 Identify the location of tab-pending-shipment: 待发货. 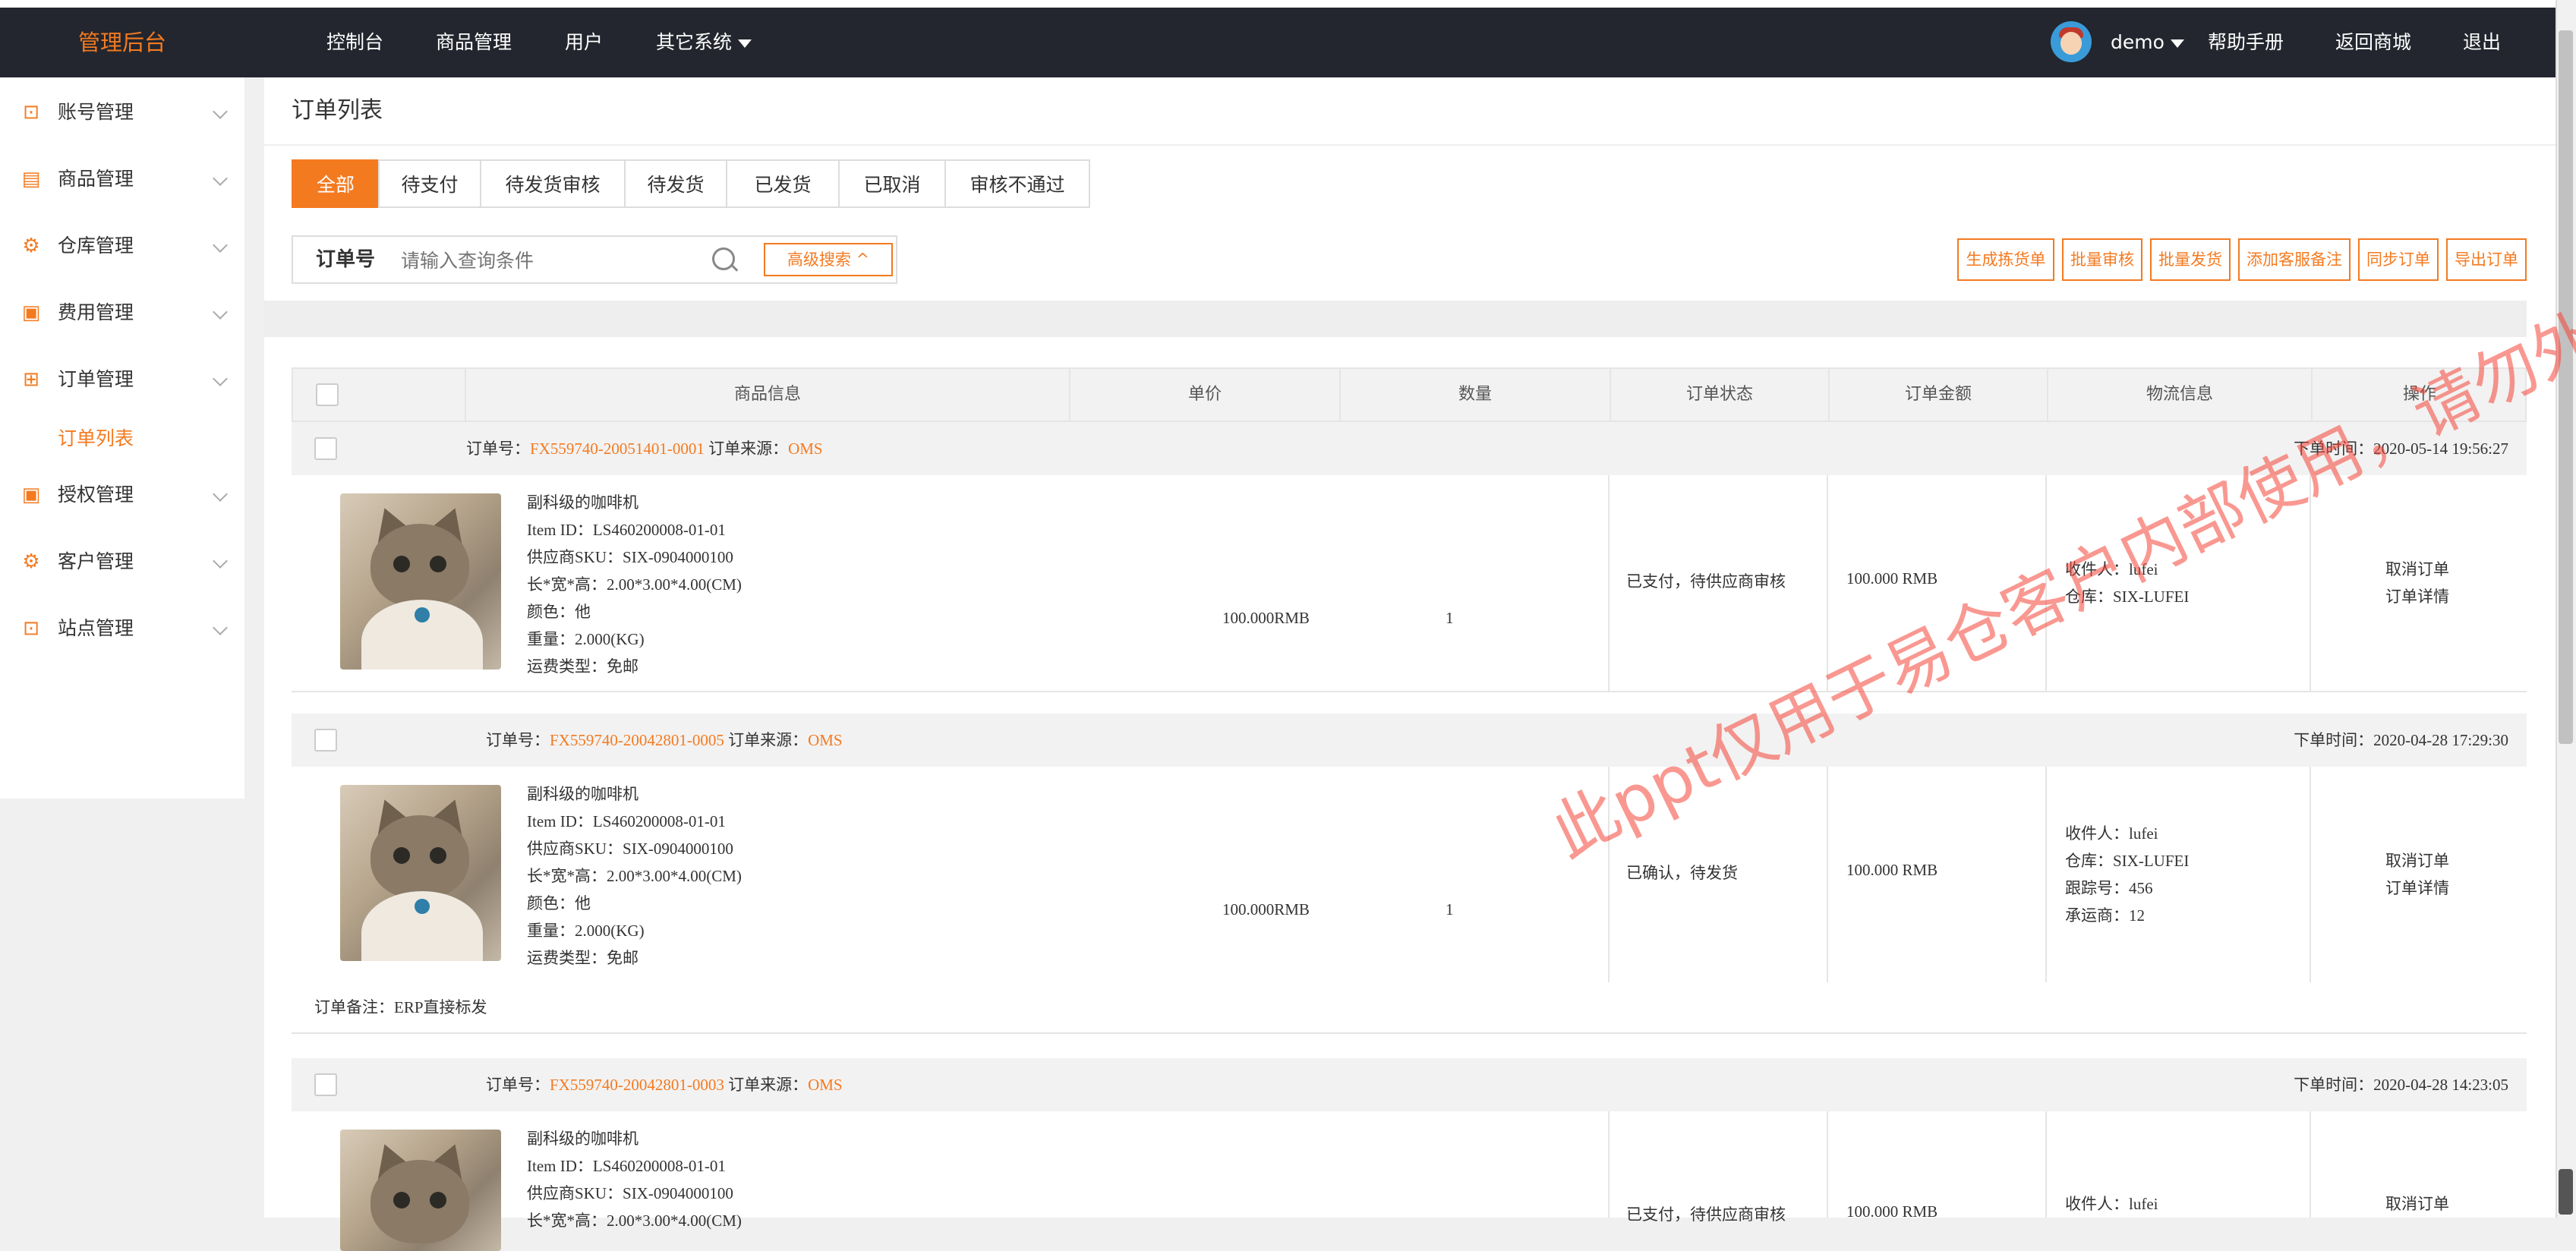
(675, 184).